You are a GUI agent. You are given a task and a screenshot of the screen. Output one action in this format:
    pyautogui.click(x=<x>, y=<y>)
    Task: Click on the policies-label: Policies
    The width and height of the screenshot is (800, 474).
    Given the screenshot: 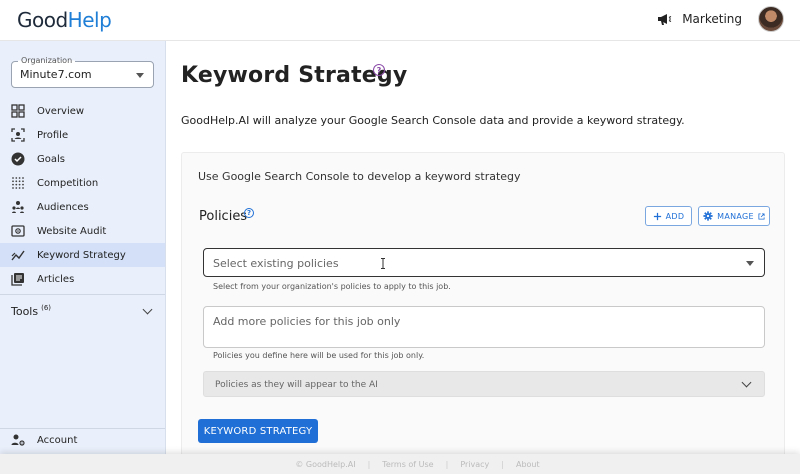 What is the action you would take?
    pyautogui.click(x=223, y=216)
    